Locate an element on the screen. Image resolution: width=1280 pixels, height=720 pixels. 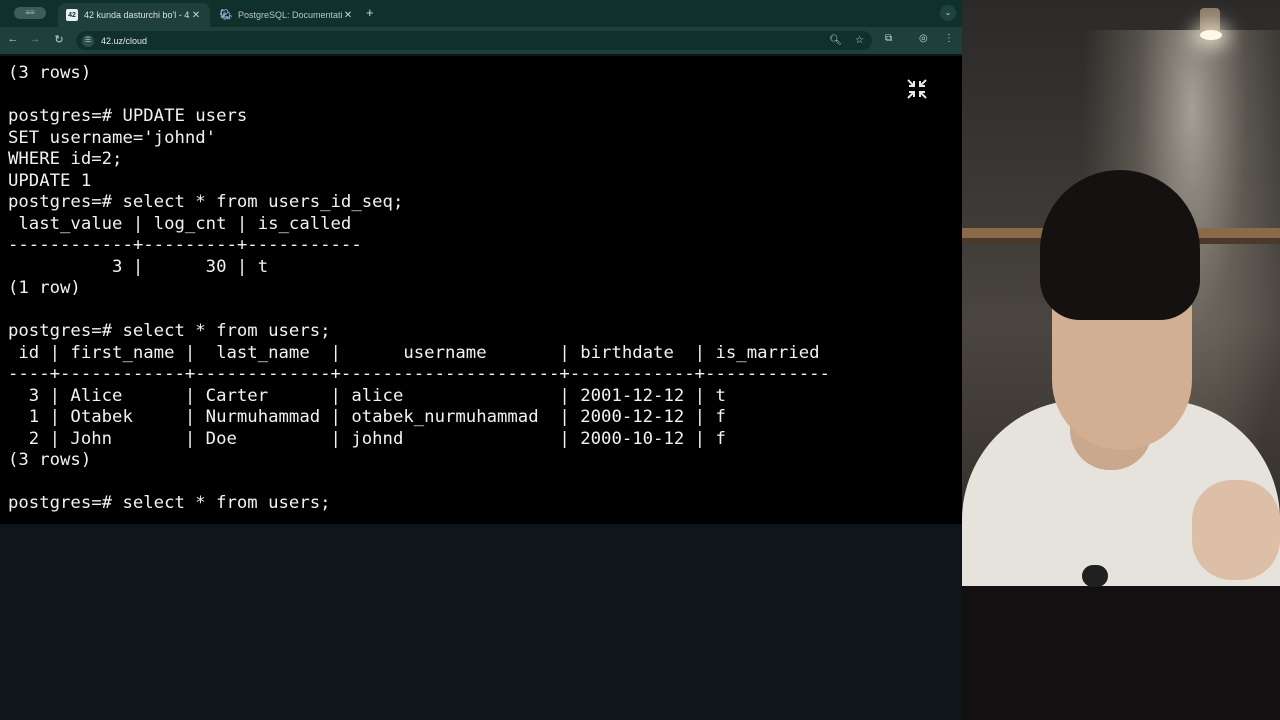
lamp-light is located at coordinates (1211, 35).